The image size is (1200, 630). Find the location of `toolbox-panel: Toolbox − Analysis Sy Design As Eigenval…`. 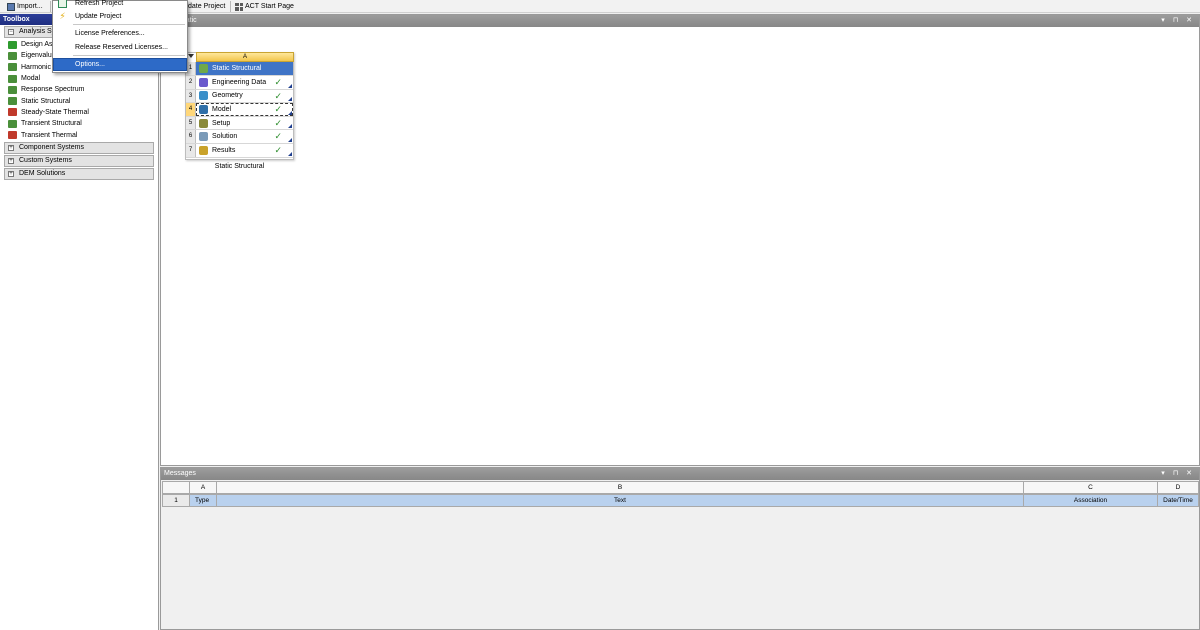

toolbox-panel: Toolbox − Analysis Sy Design As Eigenval… is located at coordinates (79, 322).